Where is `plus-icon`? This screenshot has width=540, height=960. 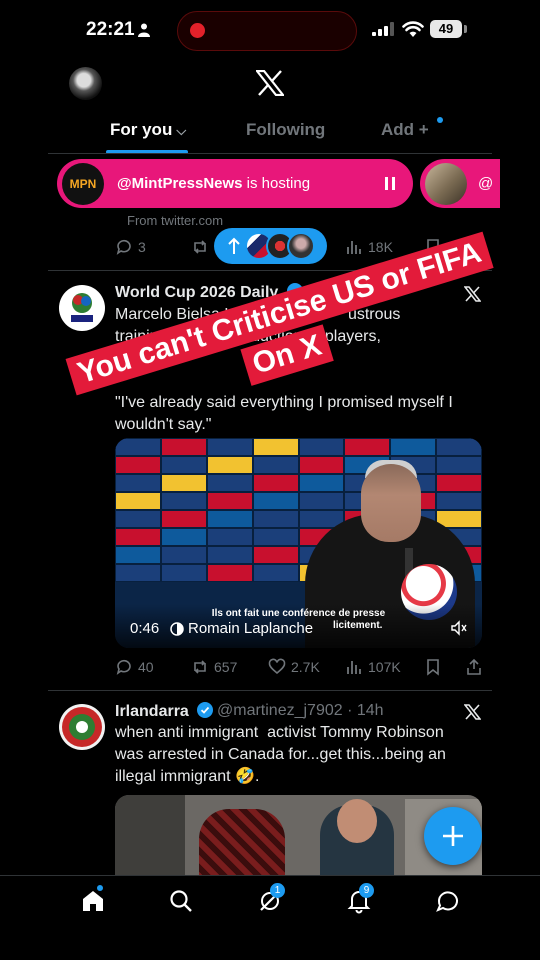
plus-icon is located at coordinates (453, 836).